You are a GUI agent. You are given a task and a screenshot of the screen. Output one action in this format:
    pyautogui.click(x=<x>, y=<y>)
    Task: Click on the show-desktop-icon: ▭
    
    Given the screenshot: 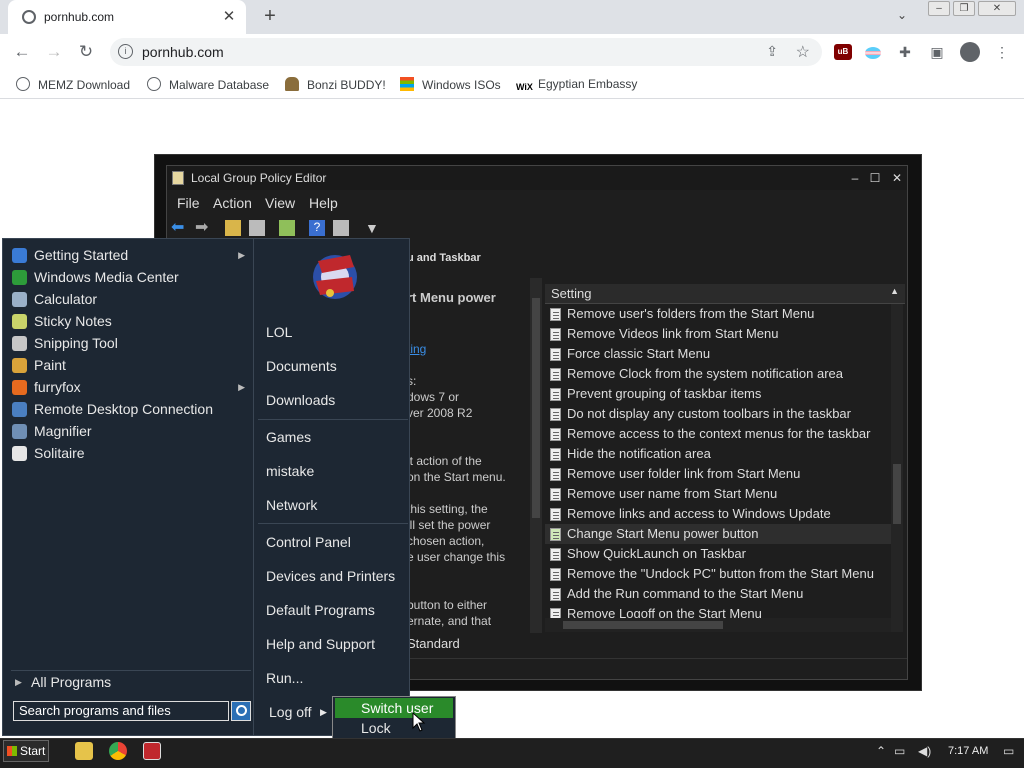 What is the action you would take?
    pyautogui.click(x=1008, y=751)
    